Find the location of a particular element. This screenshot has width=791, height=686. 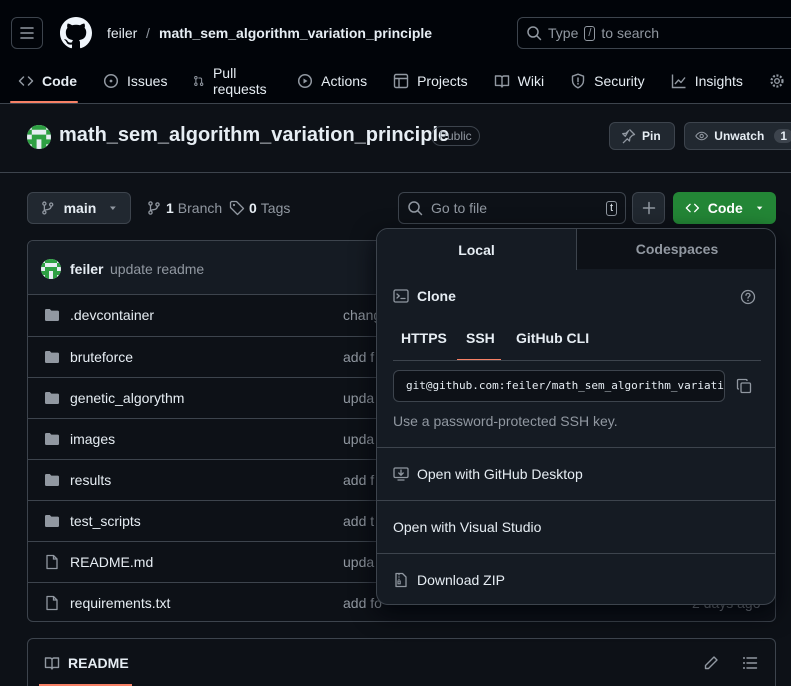

unwatch-label: Unwatch is located at coordinates (739, 136).